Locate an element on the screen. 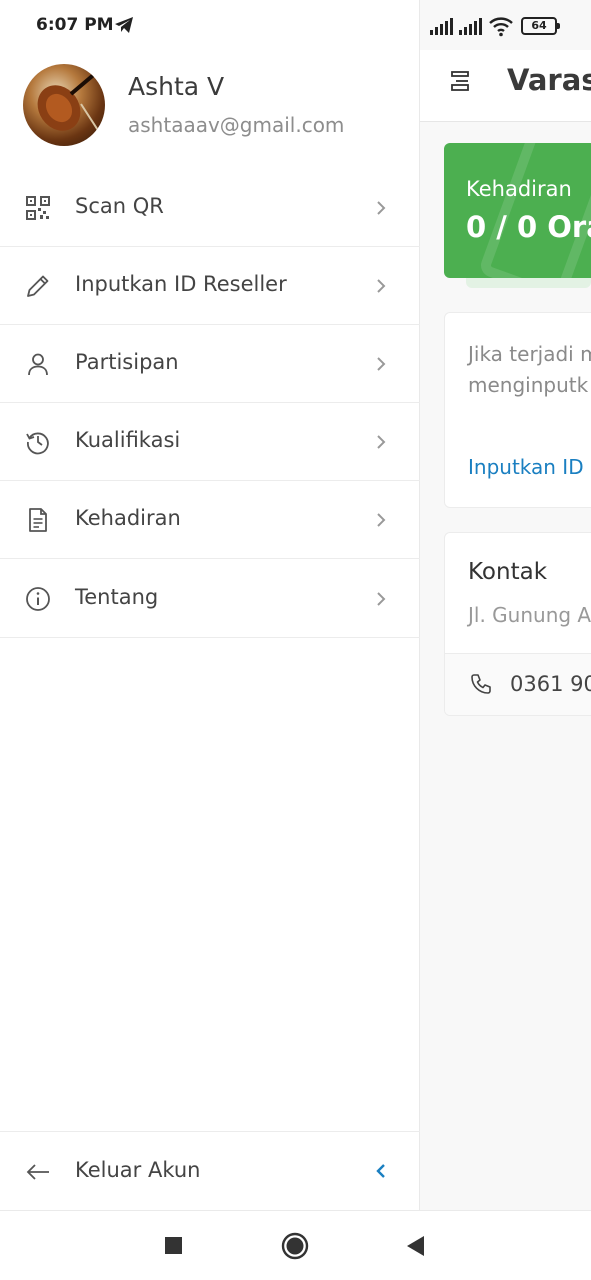  app-header: Varash is located at coordinates (505, 86).